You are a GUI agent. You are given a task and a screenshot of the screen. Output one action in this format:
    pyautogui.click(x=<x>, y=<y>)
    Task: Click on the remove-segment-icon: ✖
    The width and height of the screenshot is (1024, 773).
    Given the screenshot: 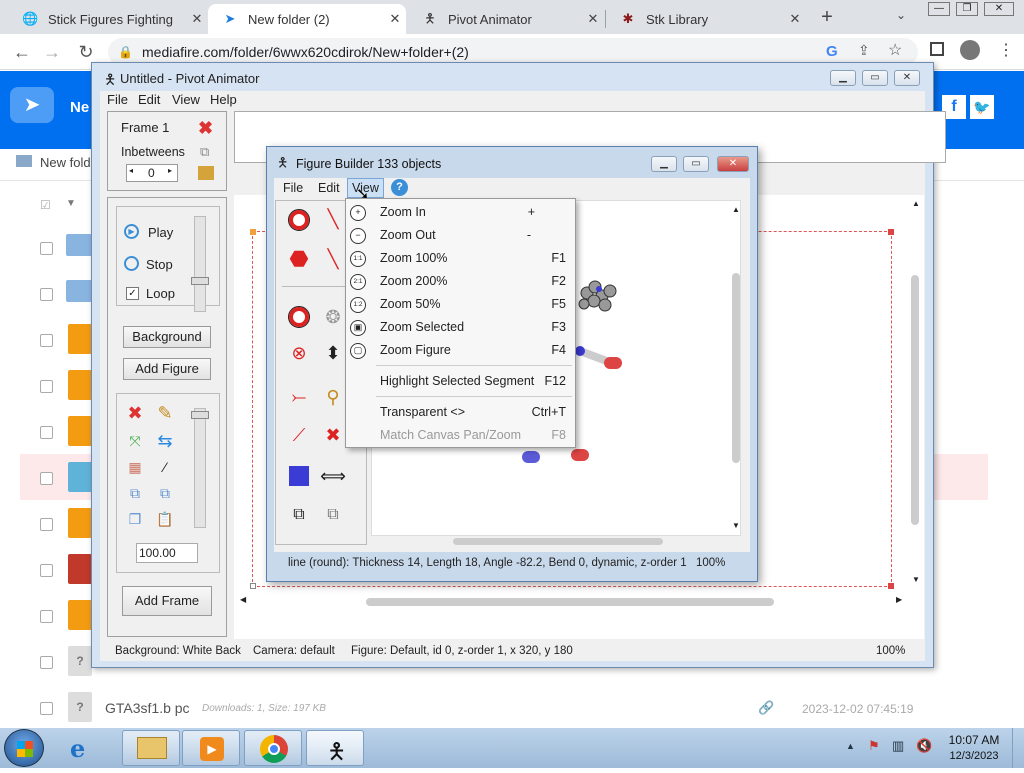 What is the action you would take?
    pyautogui.click(x=333, y=435)
    